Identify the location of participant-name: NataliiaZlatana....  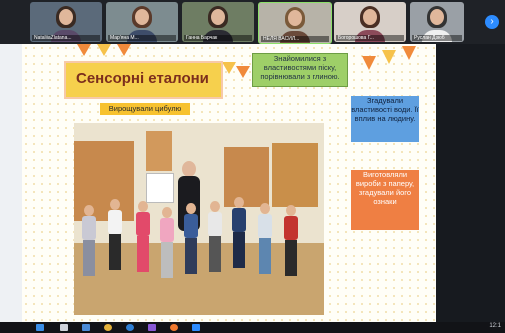
(66, 38).